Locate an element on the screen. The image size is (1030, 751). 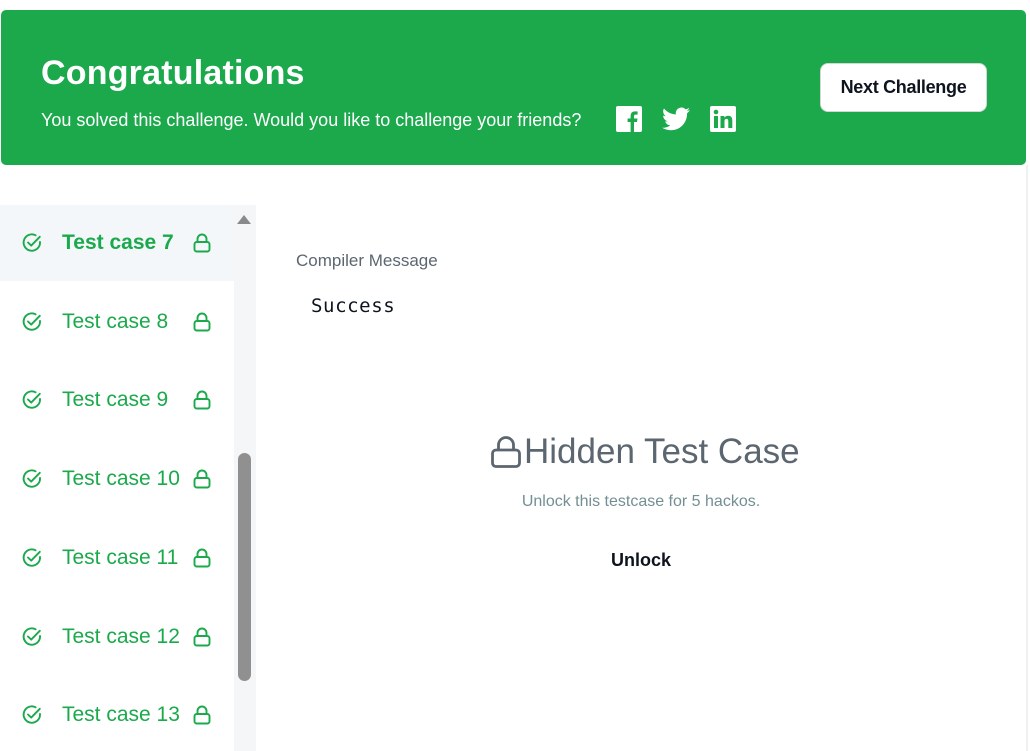
test-case-item-13: Test case 13 is located at coordinates (117, 714).